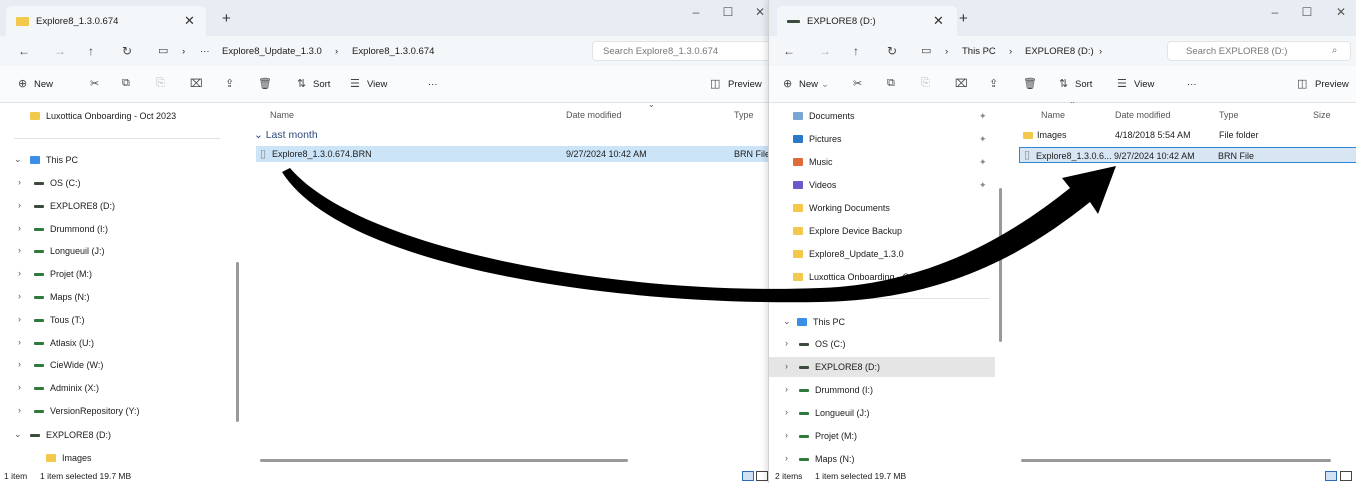 Image resolution: width=1356 pixels, height=483 pixels. I want to click on column-header-type: Type, so click(1229, 115).